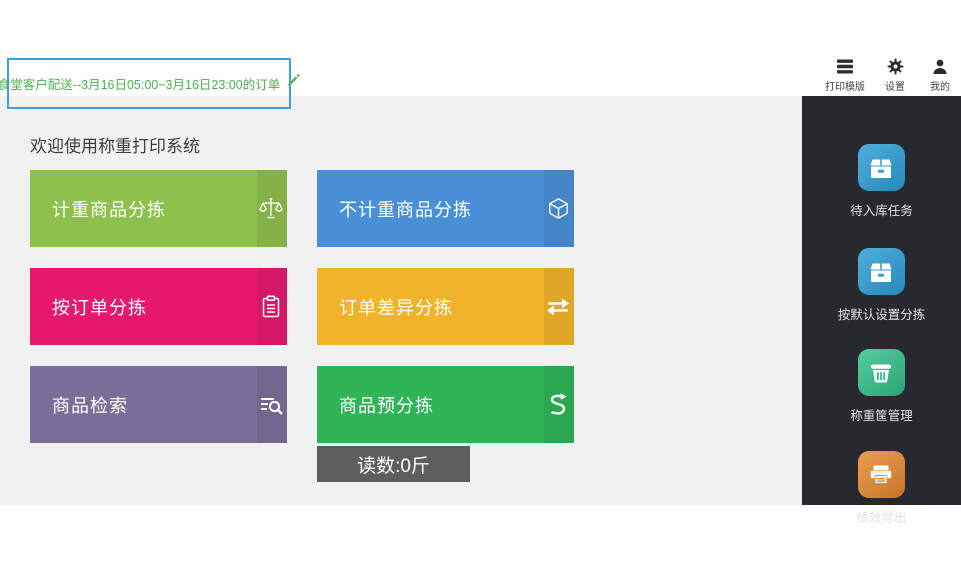 Image resolution: width=961 pixels, height=562 pixels. I want to click on tile-label: 订单差异分拣, so click(396, 307).